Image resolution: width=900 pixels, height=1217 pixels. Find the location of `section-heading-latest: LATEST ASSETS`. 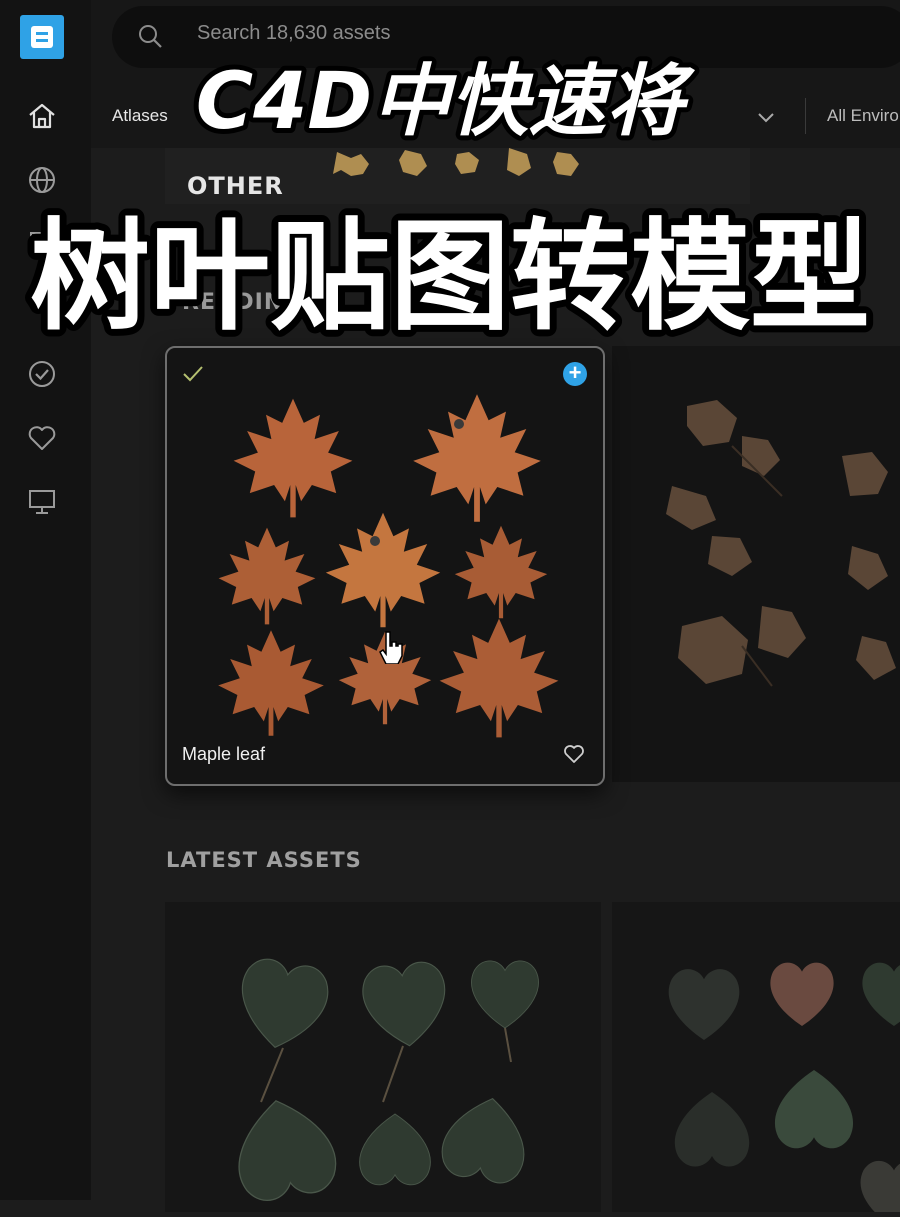

section-heading-latest: LATEST ASSETS is located at coordinates (264, 860).